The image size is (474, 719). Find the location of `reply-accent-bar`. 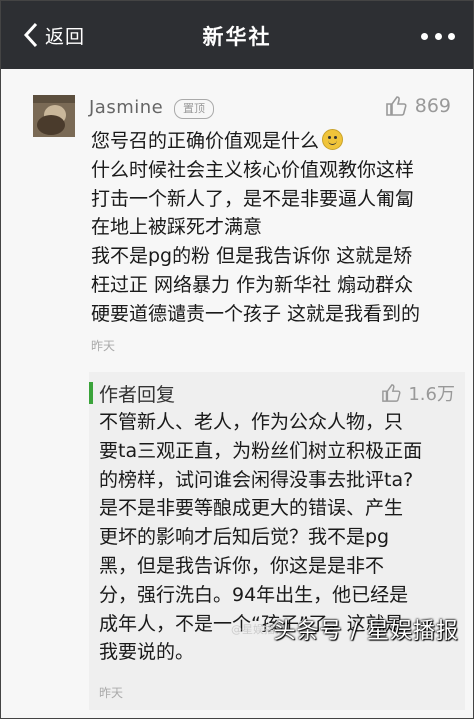

reply-accent-bar is located at coordinates (91, 393).